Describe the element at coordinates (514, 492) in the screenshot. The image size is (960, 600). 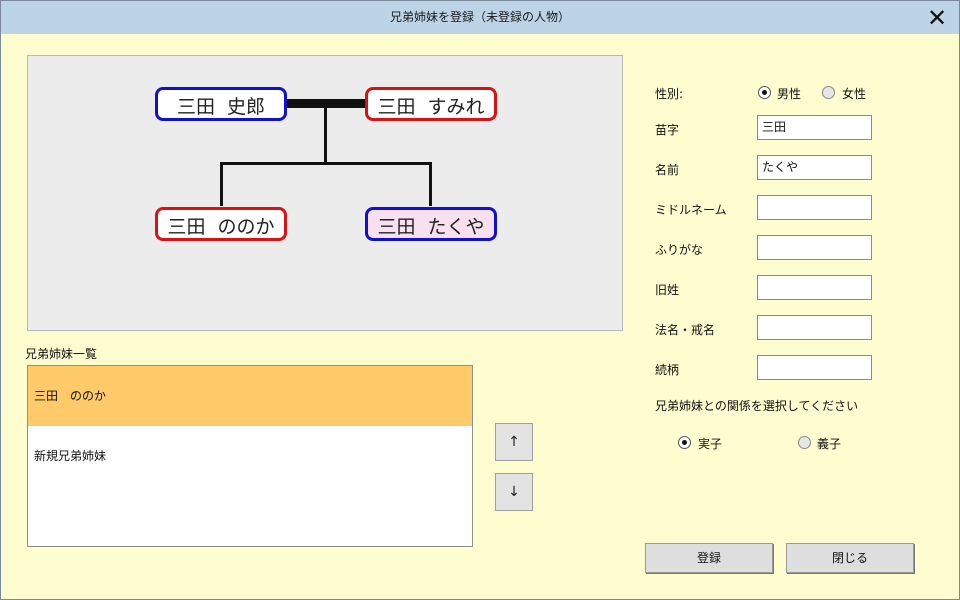
I see `move-down-button: ↓` at that location.